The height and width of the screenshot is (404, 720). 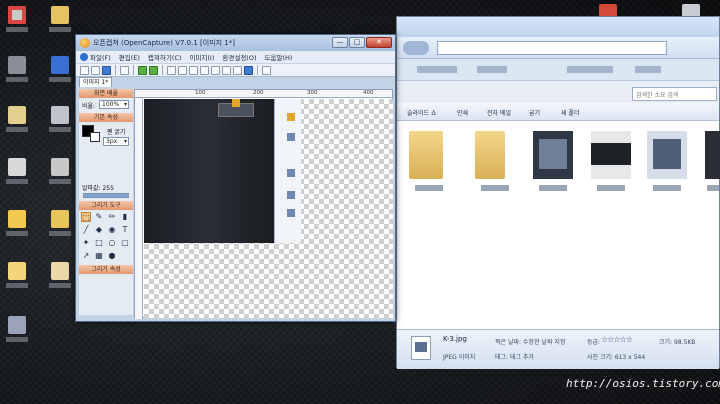 I want to click on section-draw-props: 그리기 속성, so click(x=106, y=269).